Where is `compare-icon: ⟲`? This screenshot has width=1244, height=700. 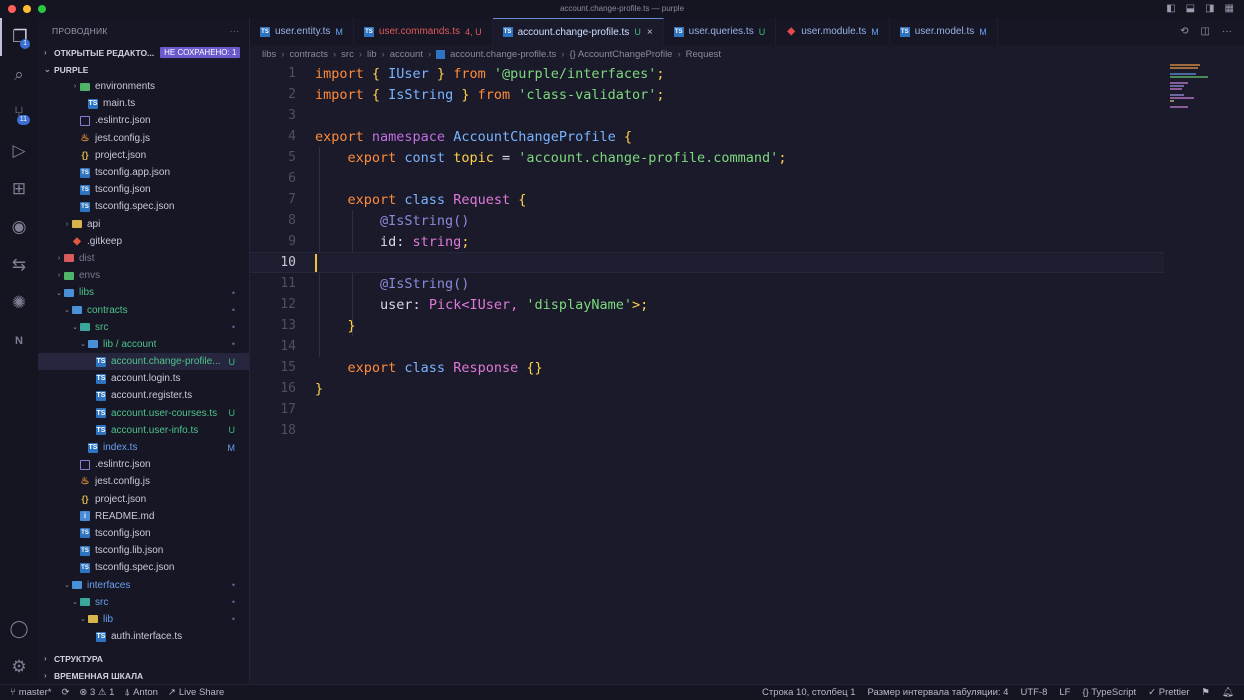 compare-icon: ⟲ is located at coordinates (1184, 31).